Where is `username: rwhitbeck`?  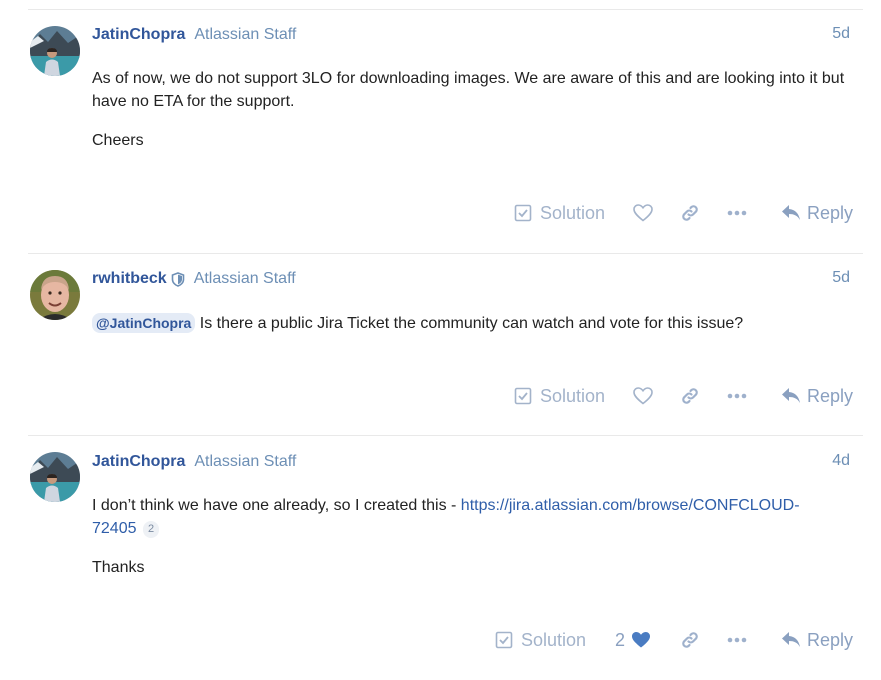 username: rwhitbeck is located at coordinates (129, 279).